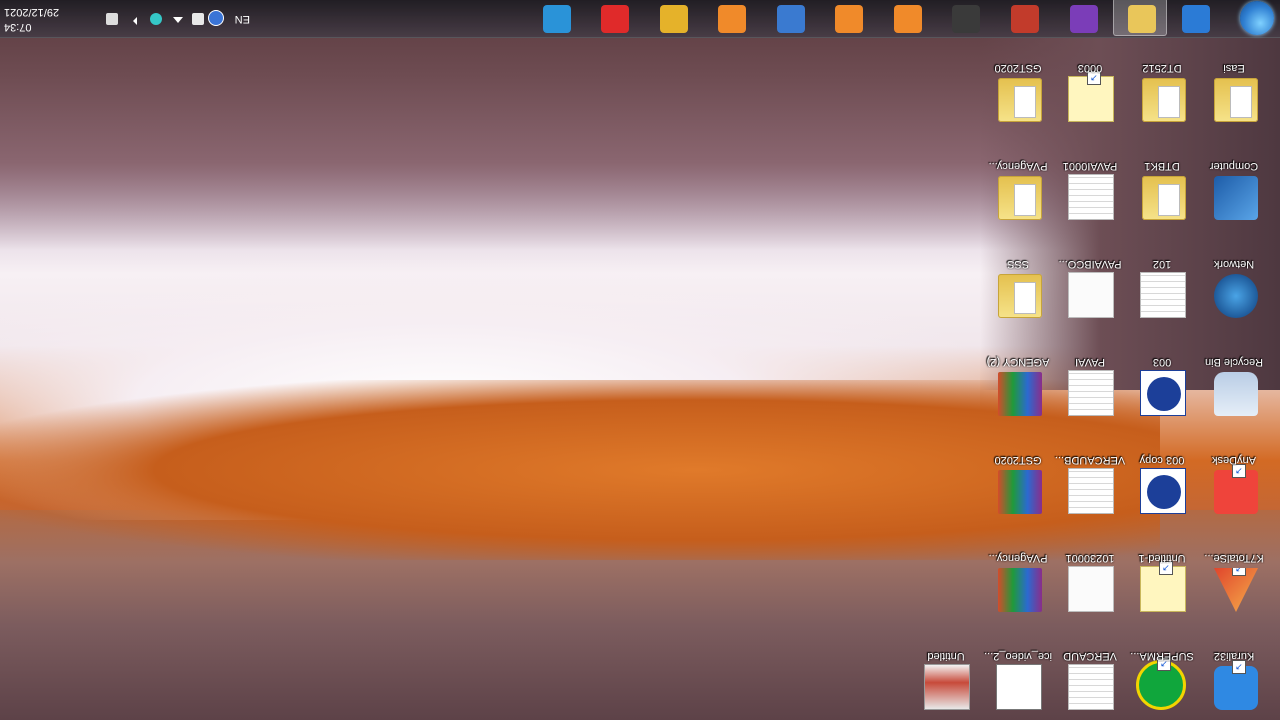 The image size is (1280, 720). What do you see at coordinates (1091, 295) in the screenshot?
I see `doc-icon` at bounding box center [1091, 295].